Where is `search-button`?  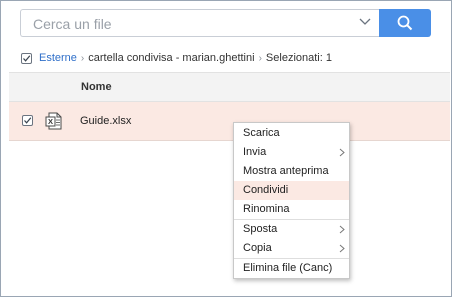 search-button is located at coordinates (405, 23).